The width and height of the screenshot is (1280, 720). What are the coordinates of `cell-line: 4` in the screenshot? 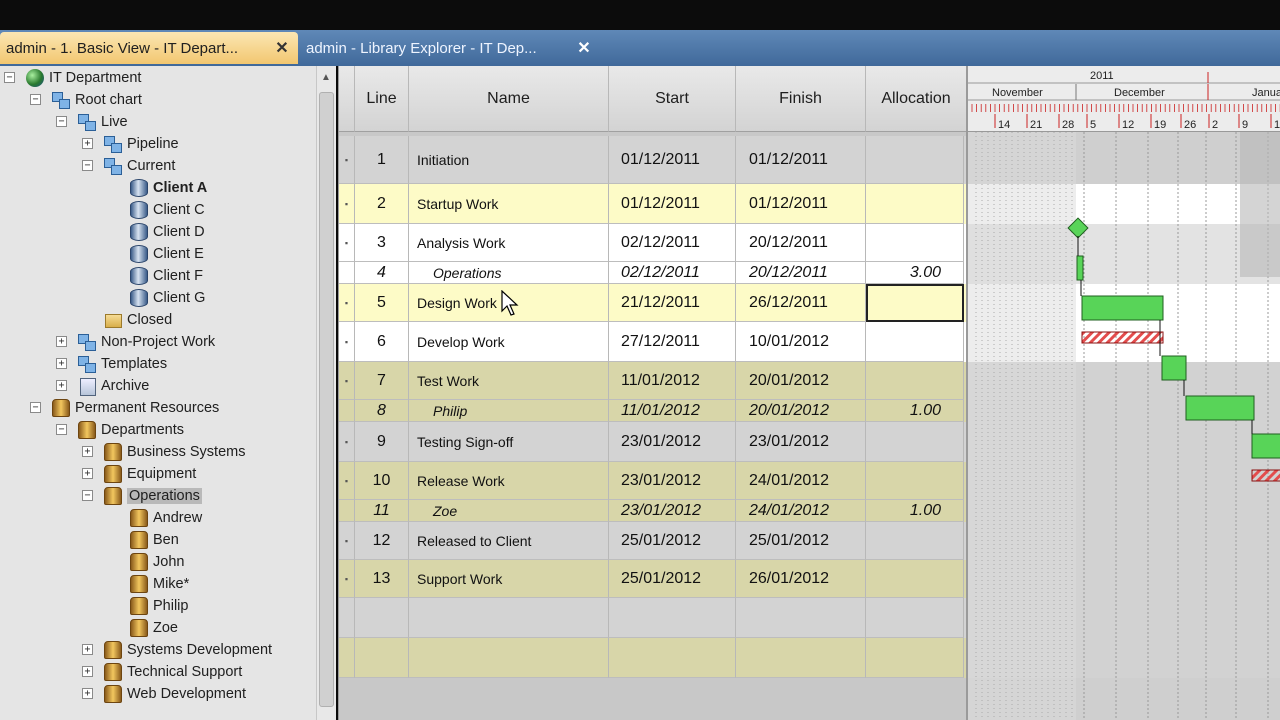 It's located at (382, 273).